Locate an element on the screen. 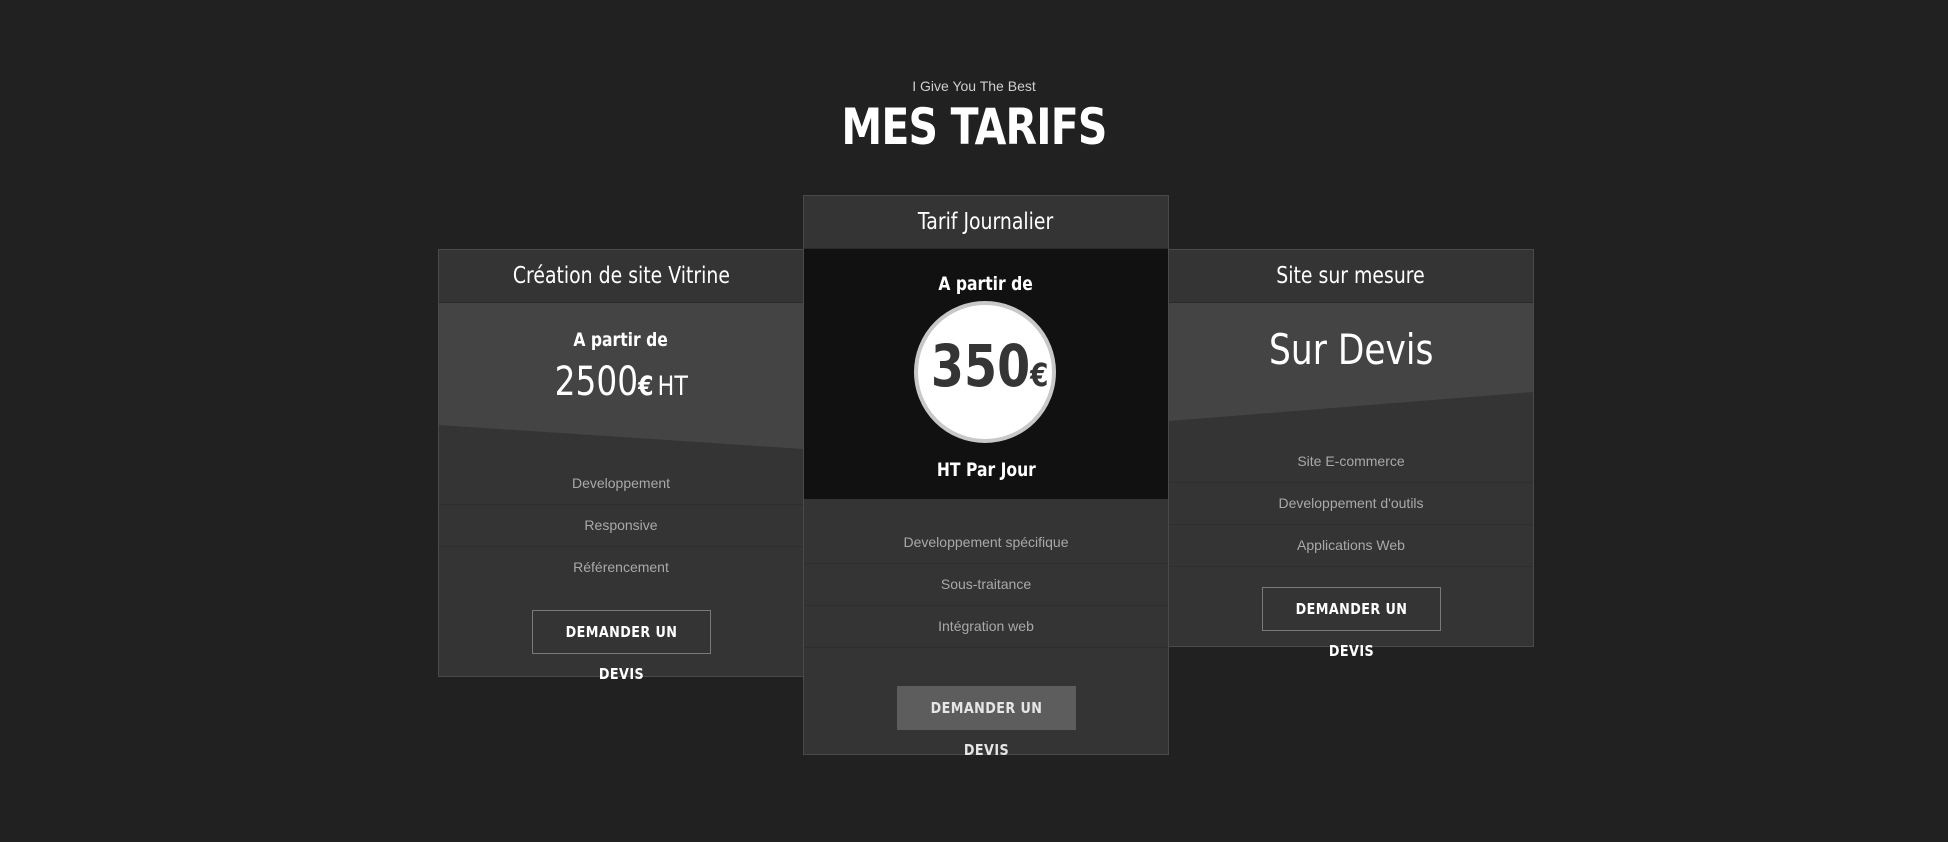 This screenshot has width=1948, height=842. feature-item: Developpement is located at coordinates (621, 484).